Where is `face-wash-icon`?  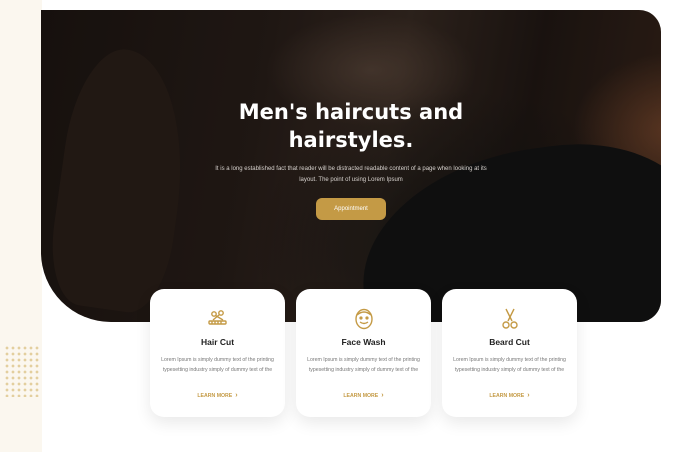
face-wash-icon is located at coordinates (364, 319).